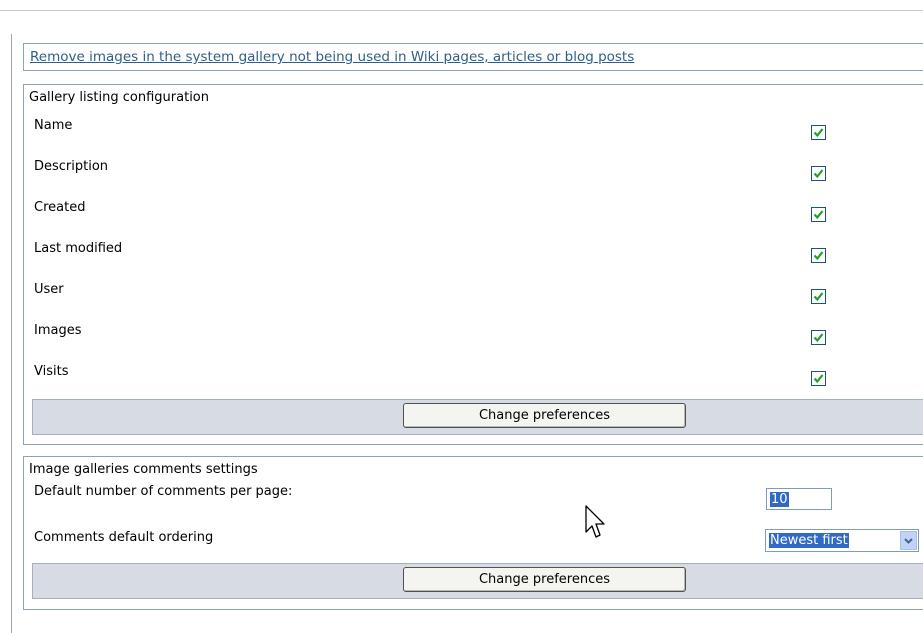 The width and height of the screenshot is (923, 633). Describe the element at coordinates (124, 537) in the screenshot. I see `comments-ordering-label: Comments default ordering` at that location.